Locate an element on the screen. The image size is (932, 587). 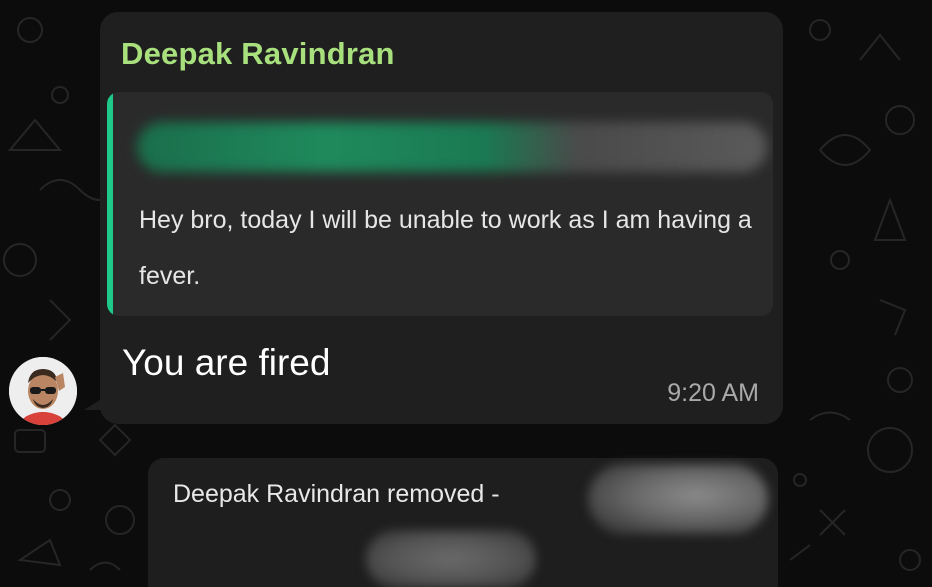
avatar is located at coordinates (43, 391).